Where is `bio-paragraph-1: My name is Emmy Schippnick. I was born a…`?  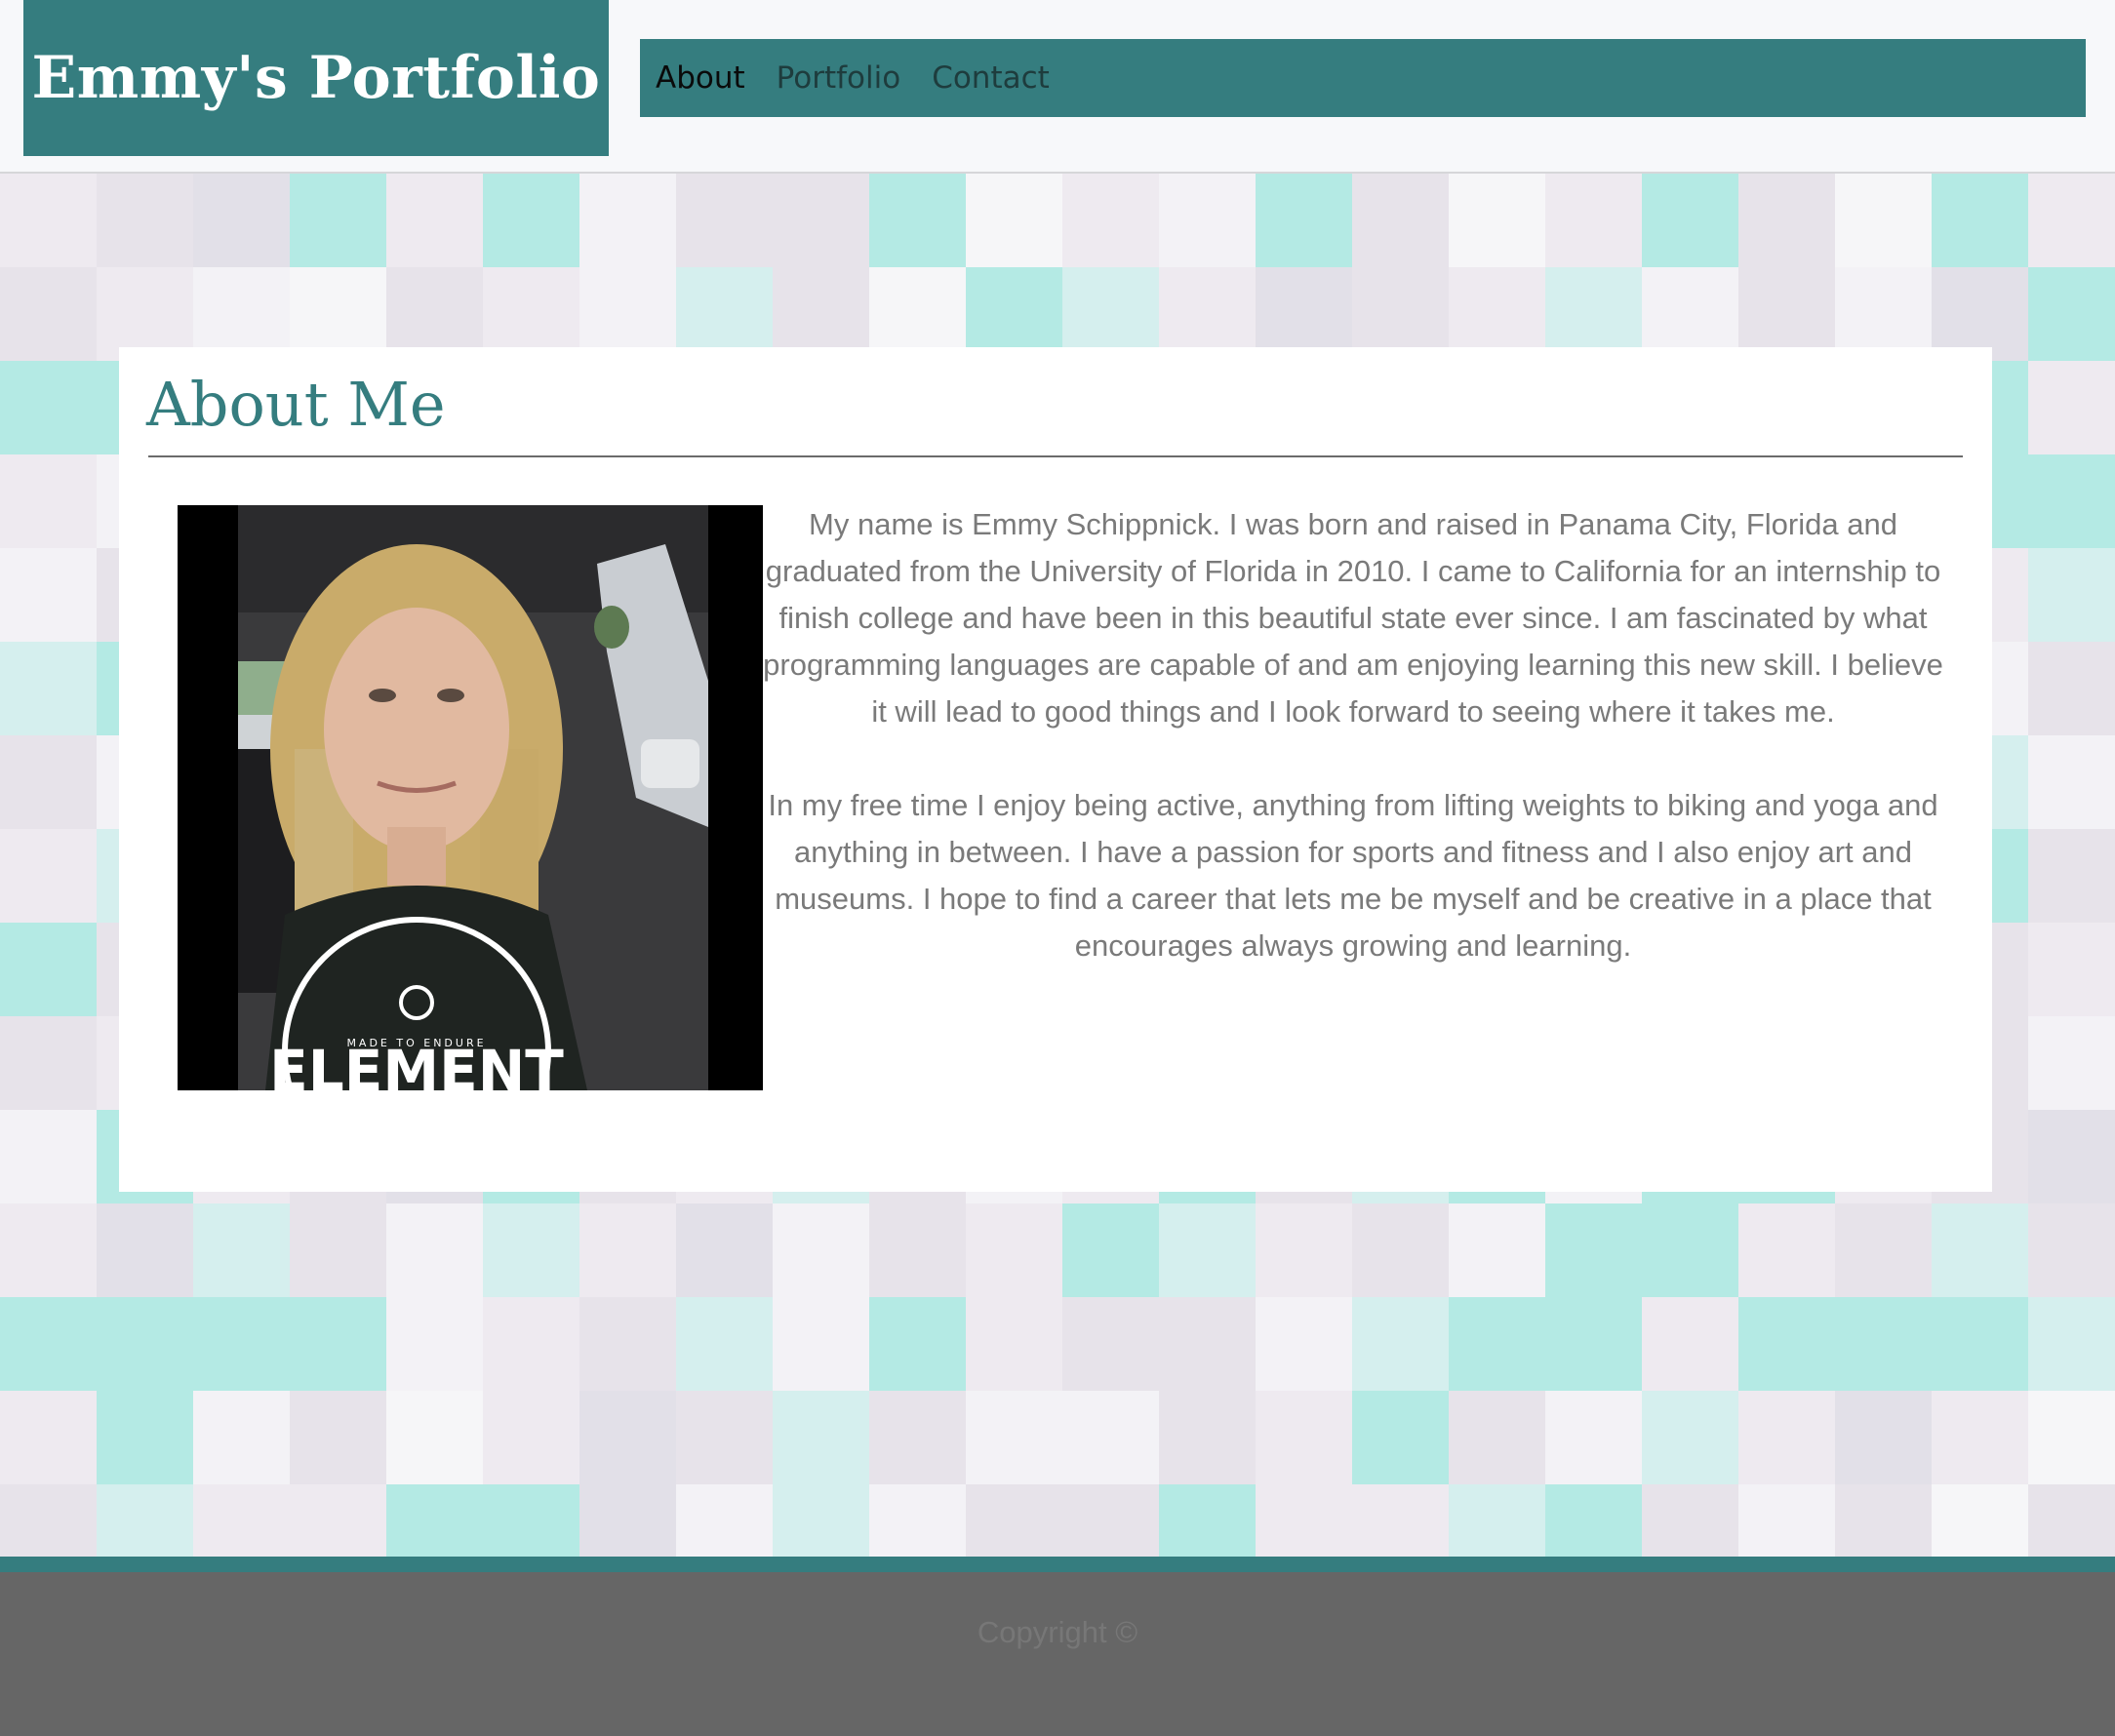 bio-paragraph-1: My name is Emmy Schippnick. I was born a… is located at coordinates (1353, 618).